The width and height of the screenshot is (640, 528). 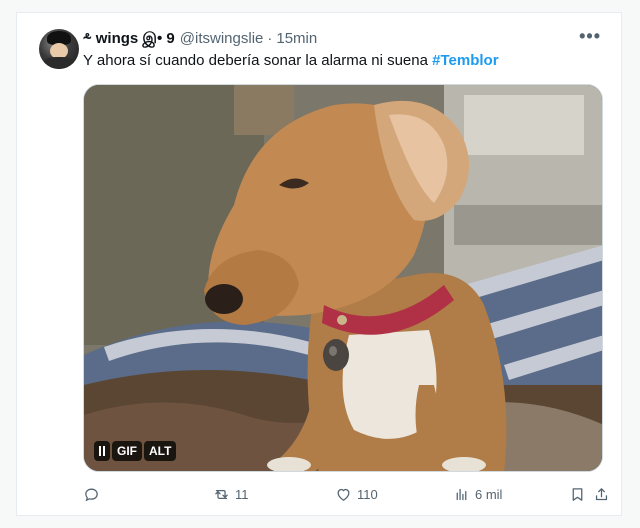 I want to click on pause-icon, so click(x=102, y=451).